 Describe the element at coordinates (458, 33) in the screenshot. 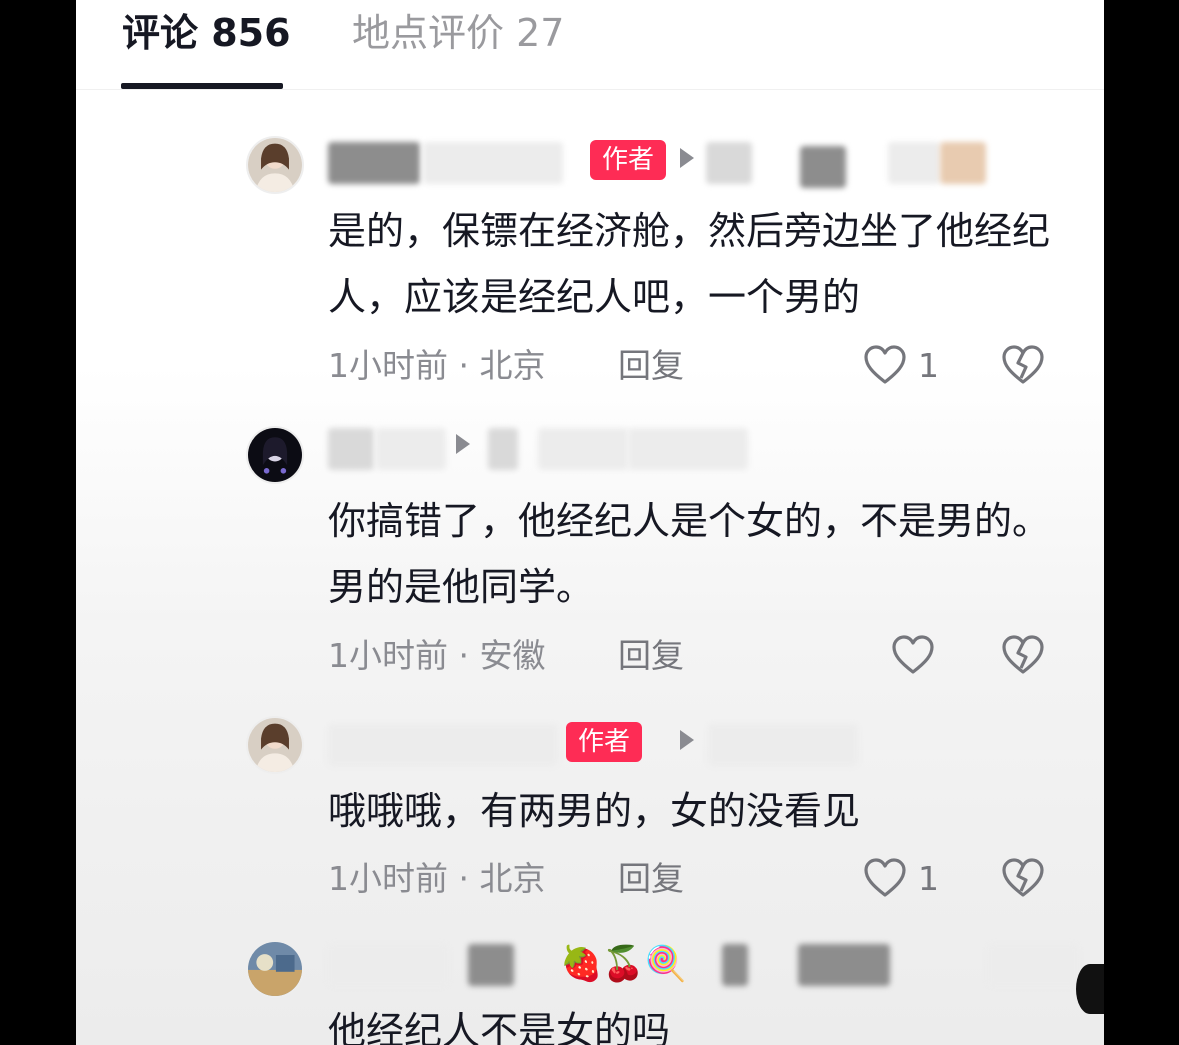

I see `tab-location-reviews: 地点评价 27` at that location.